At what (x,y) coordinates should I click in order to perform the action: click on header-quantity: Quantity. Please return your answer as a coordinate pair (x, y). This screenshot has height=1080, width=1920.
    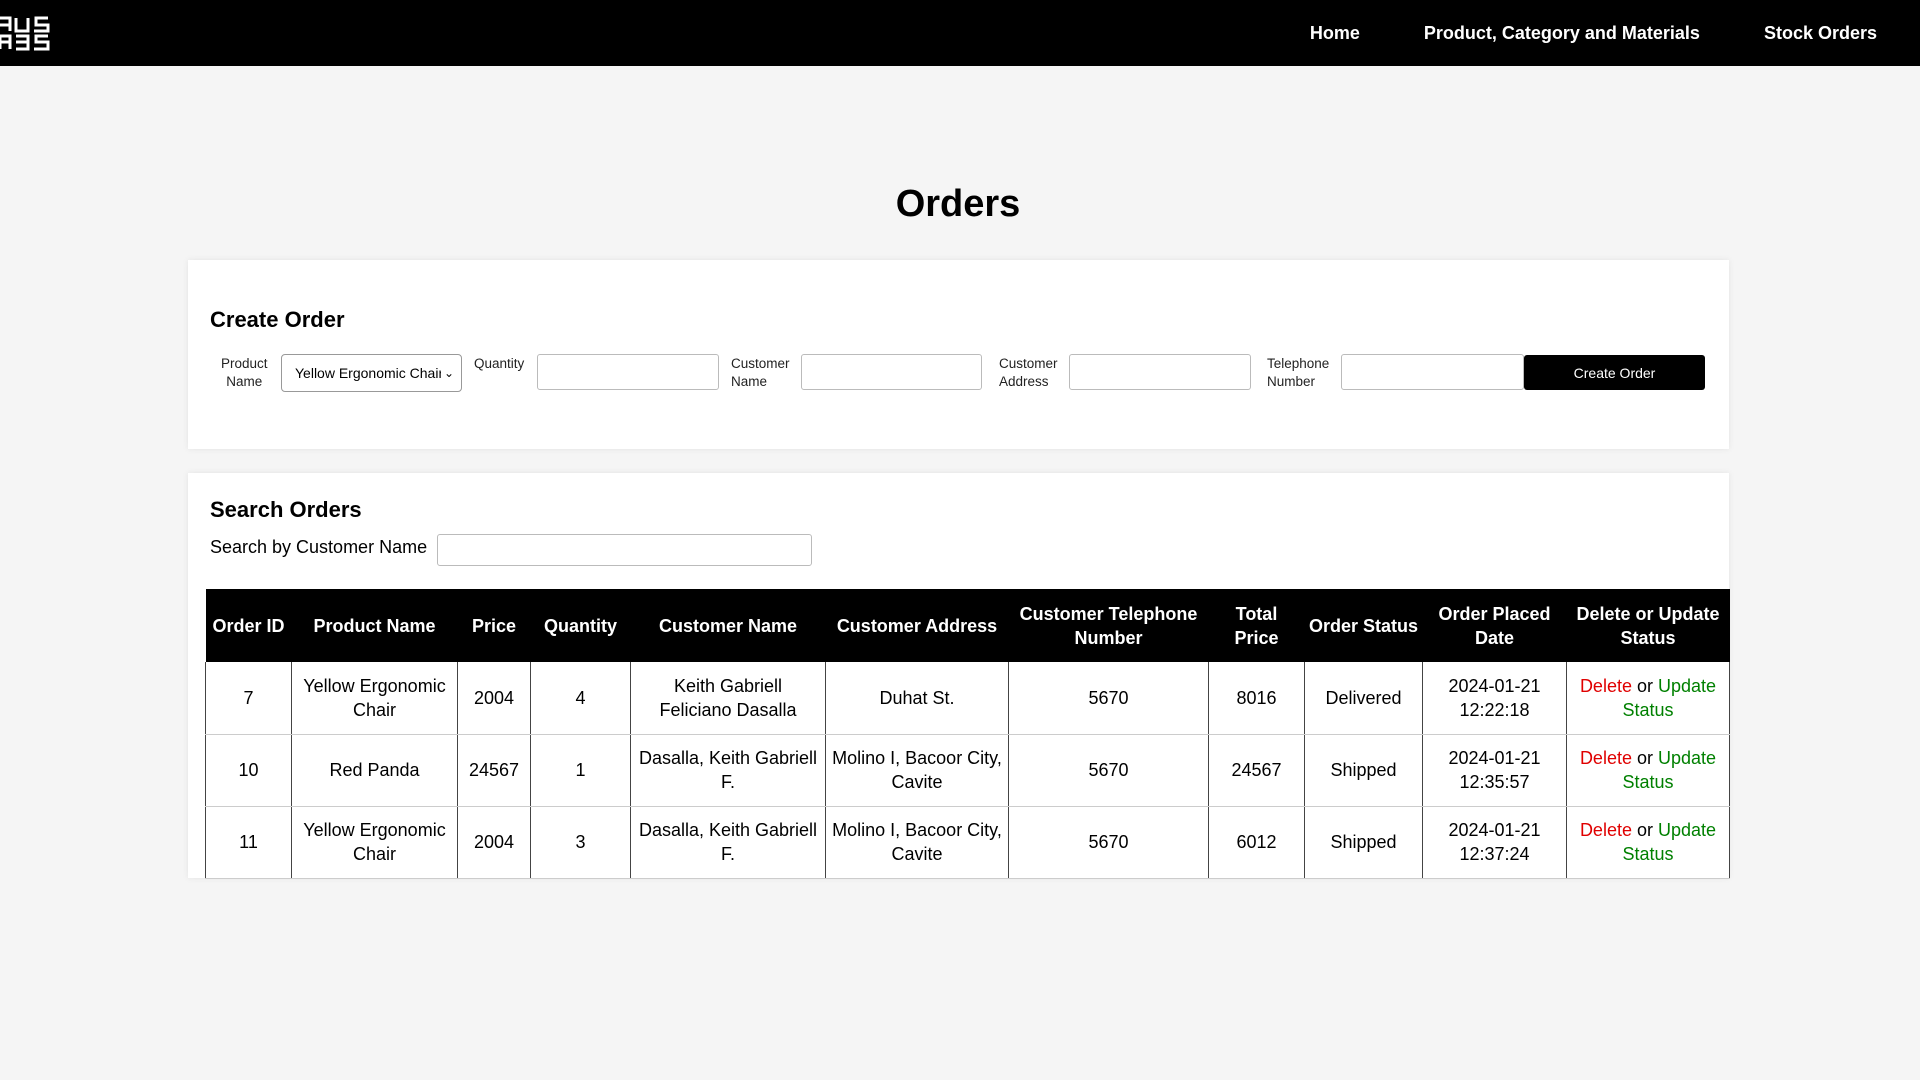
    Looking at the image, I should click on (580, 625).